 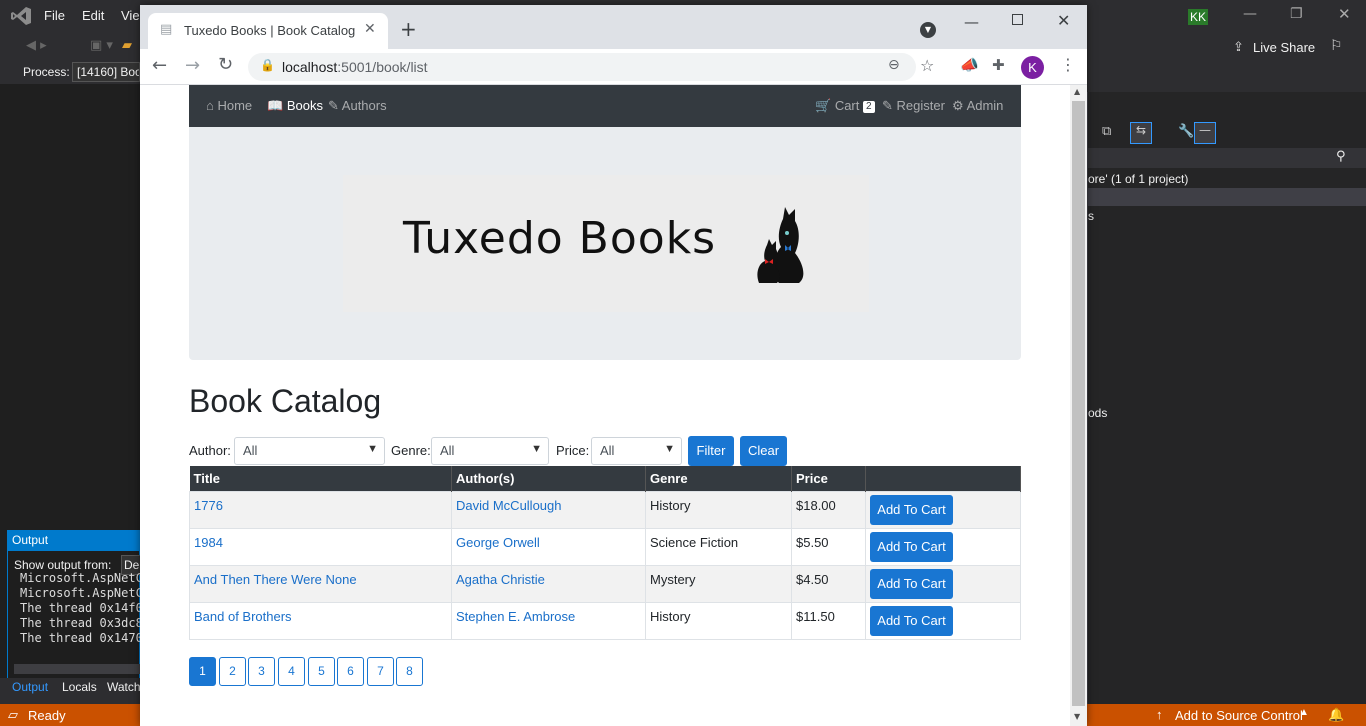 I want to click on site-logo: Tuxedo Books, so click(x=606, y=243).